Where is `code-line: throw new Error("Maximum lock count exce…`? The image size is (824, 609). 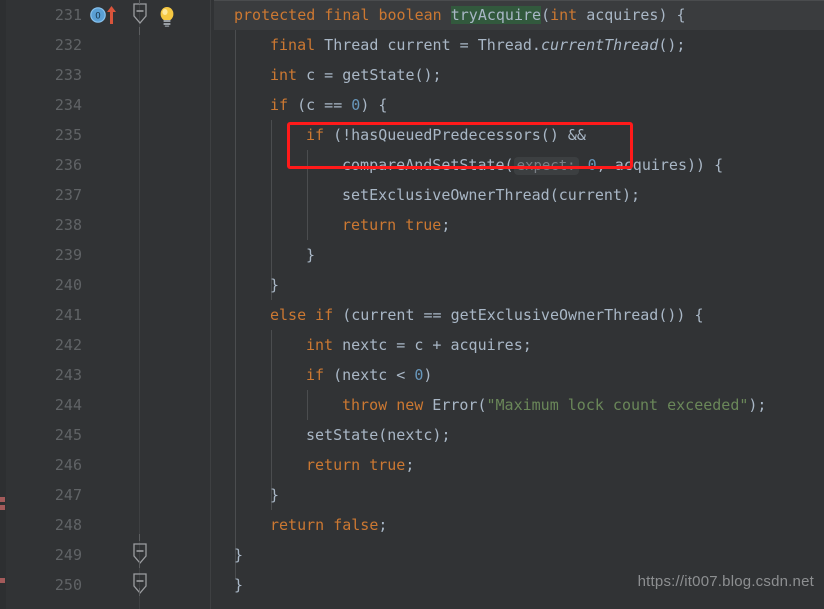
code-line: throw new Error("Maximum lock count exce… is located at coordinates (519, 405).